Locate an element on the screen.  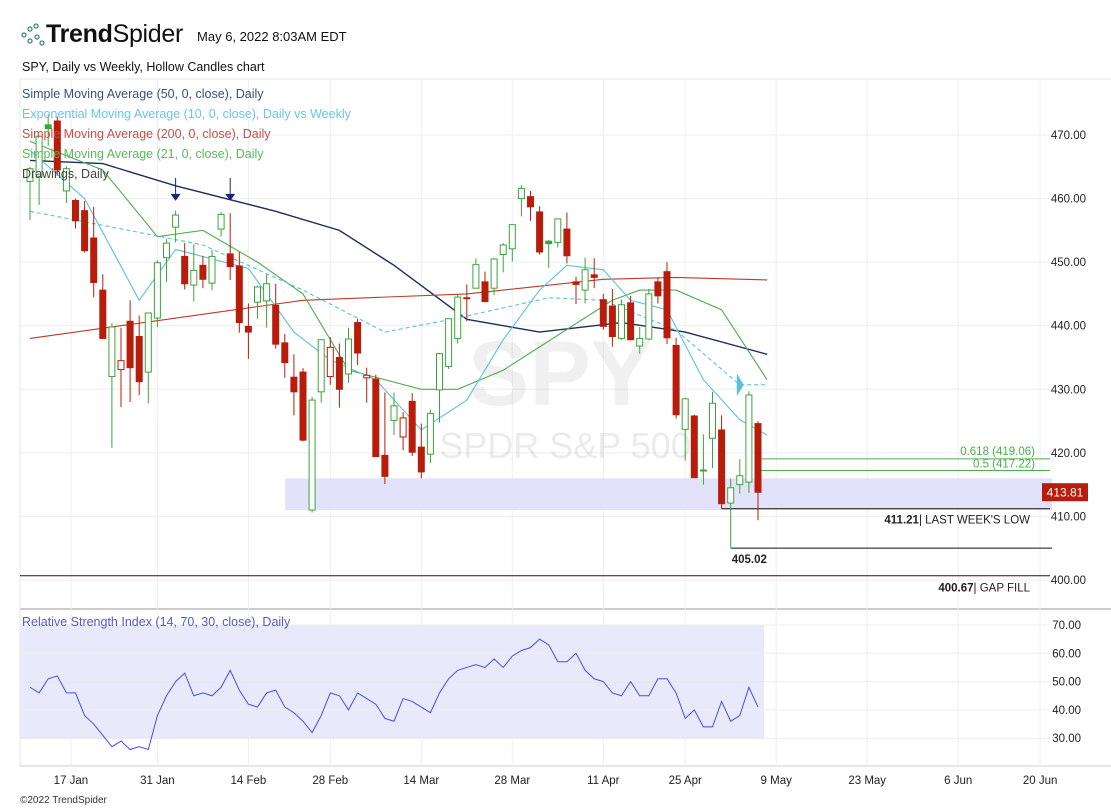
x-tick-label: 11 Apr is located at coordinates (603, 781).